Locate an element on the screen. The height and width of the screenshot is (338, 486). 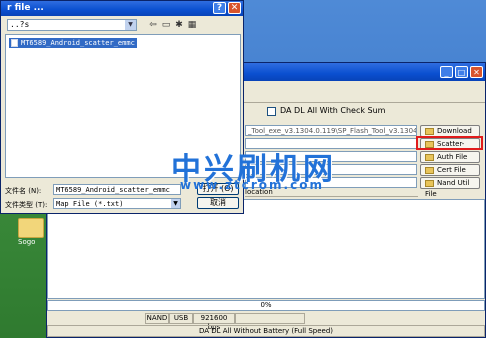
cert-file-button: Cert File is located at coordinates (450, 170).